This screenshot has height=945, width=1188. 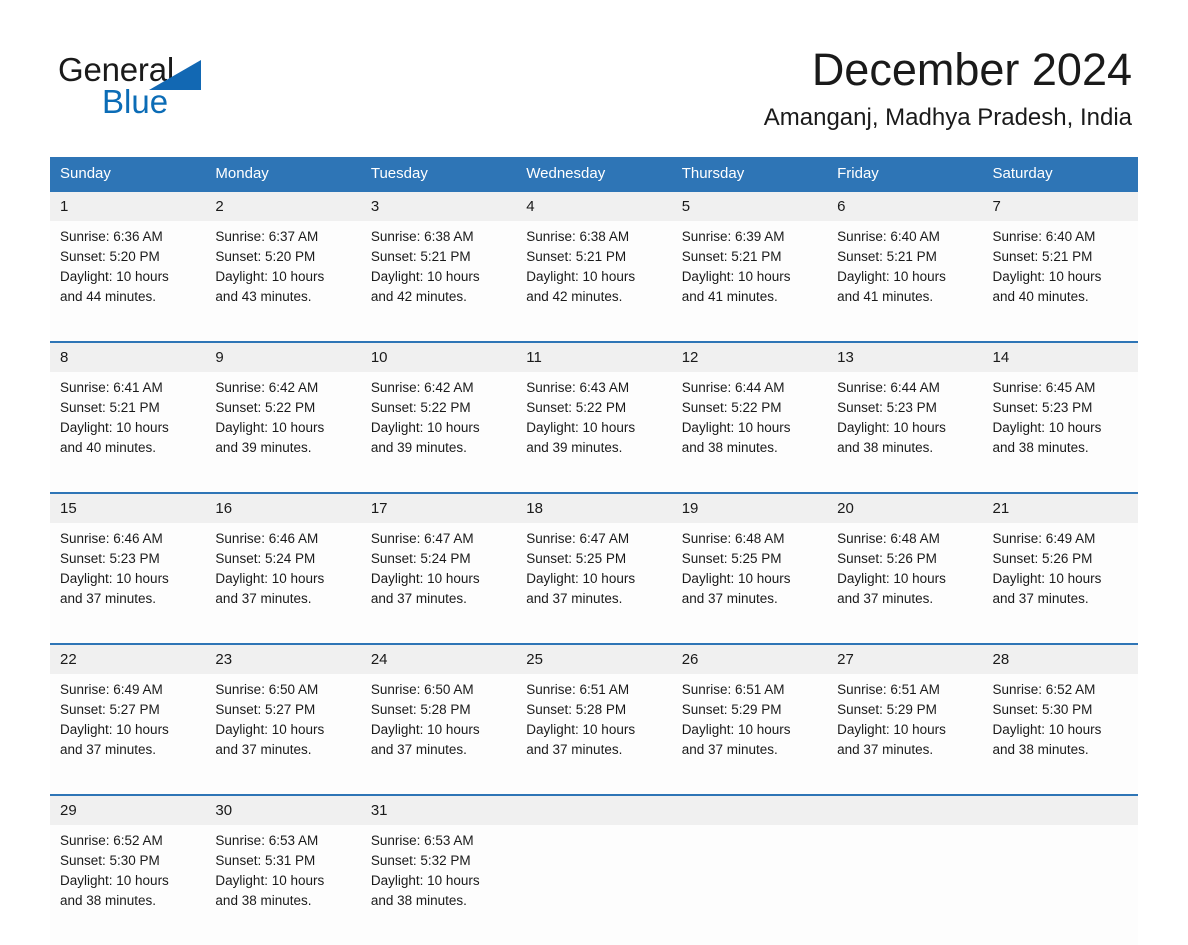 What do you see at coordinates (905, 508) in the screenshot?
I see `day-number: 20` at bounding box center [905, 508].